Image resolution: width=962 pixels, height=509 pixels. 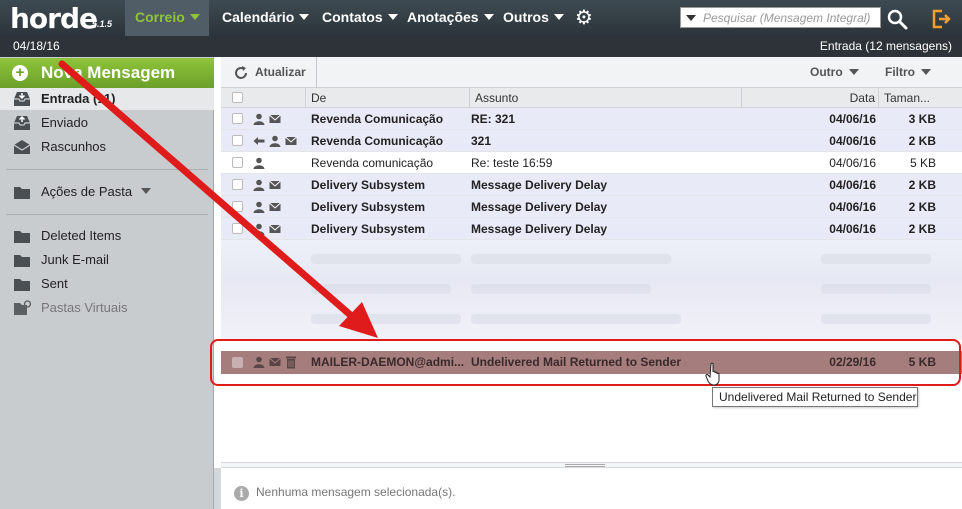 What do you see at coordinates (591, 72) in the screenshot?
I see `message-toolbar: Atualizar Outro Filtro` at bounding box center [591, 72].